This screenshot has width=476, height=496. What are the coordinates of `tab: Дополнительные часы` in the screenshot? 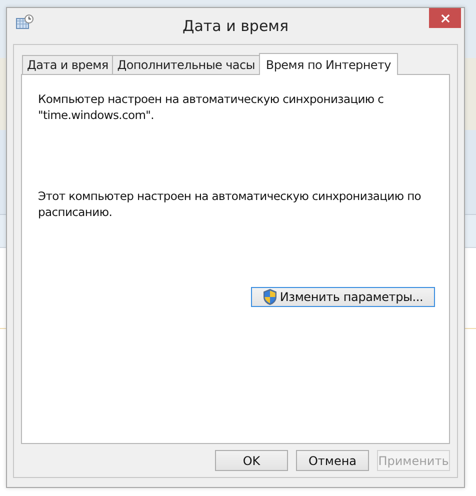 It's located at (186, 64).